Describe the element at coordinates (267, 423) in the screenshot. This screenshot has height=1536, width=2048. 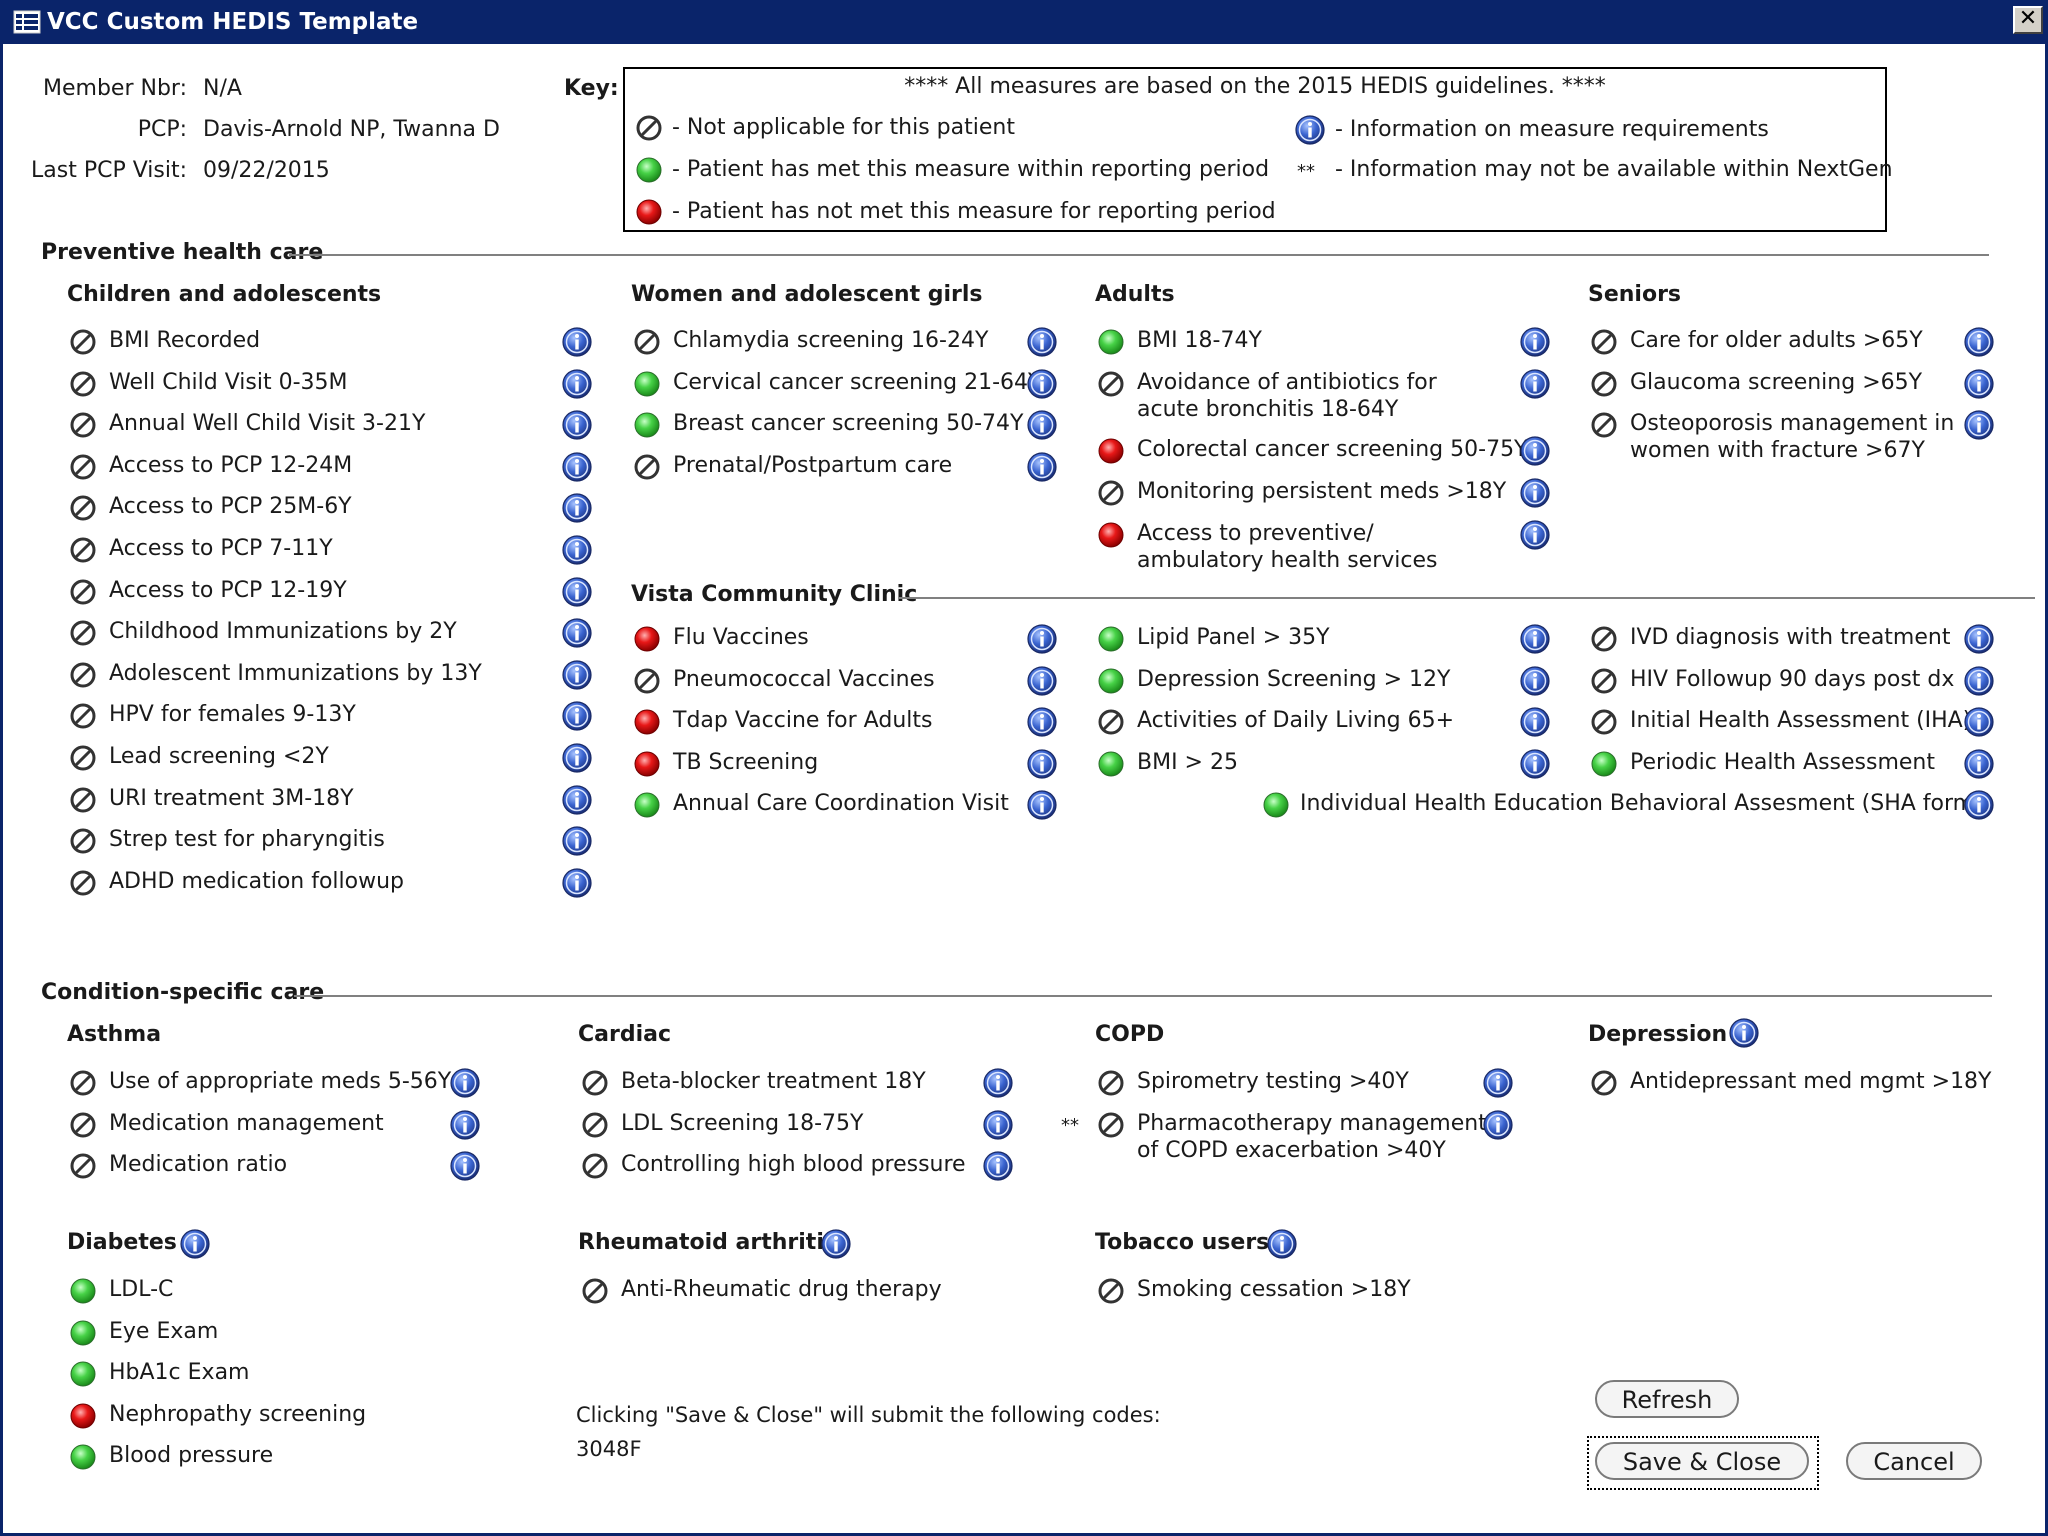
I see `measure-label: Annual Well Child Visit 3-21Y` at that location.